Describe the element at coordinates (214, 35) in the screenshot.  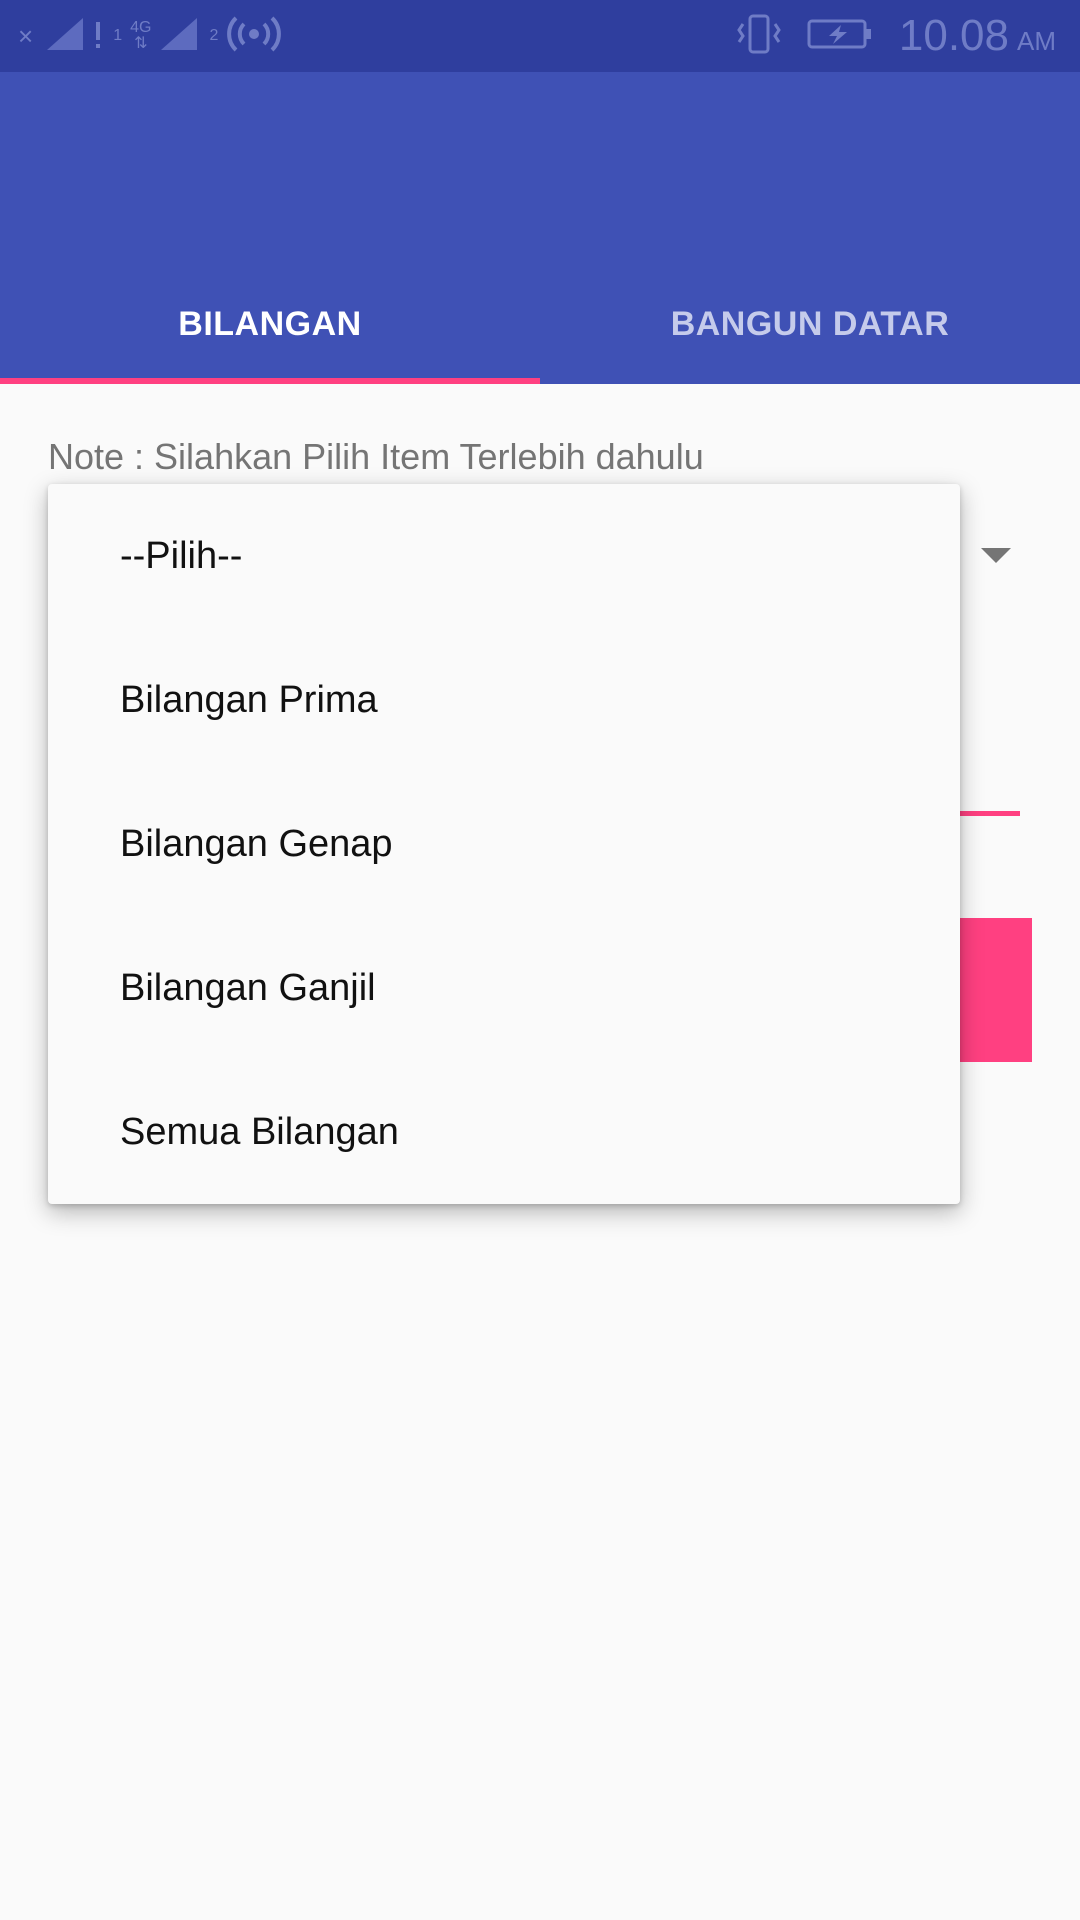
I see `sim2-label: 2` at that location.